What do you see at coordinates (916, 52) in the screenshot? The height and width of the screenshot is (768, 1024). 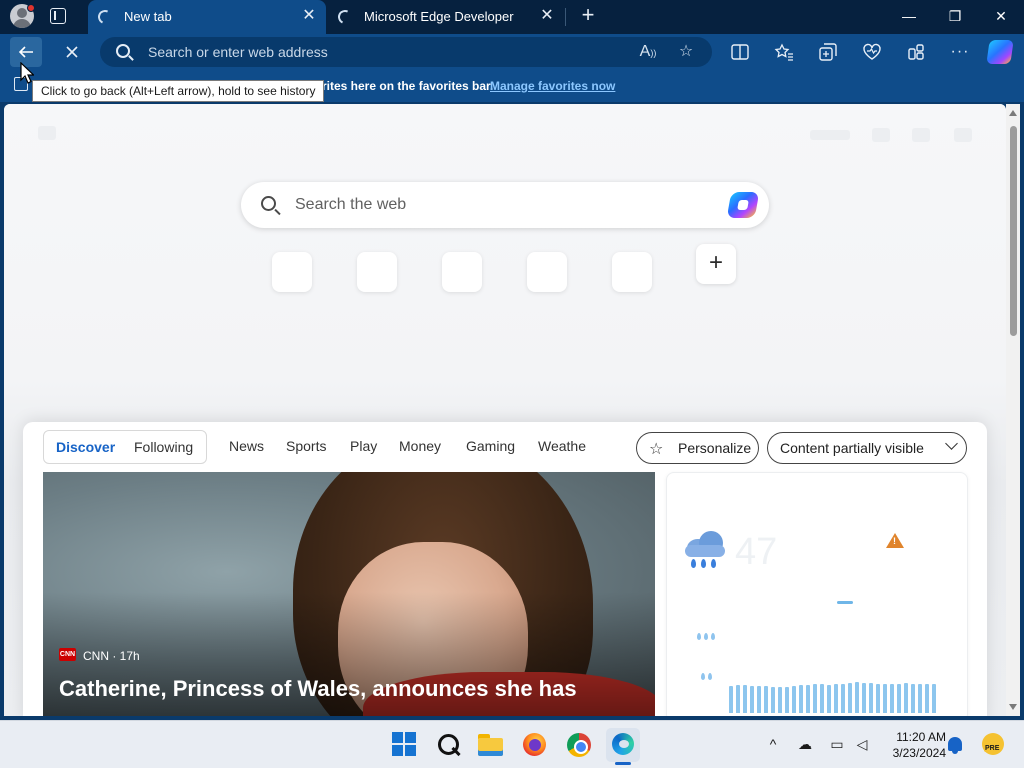 I see `extensions-button` at bounding box center [916, 52].